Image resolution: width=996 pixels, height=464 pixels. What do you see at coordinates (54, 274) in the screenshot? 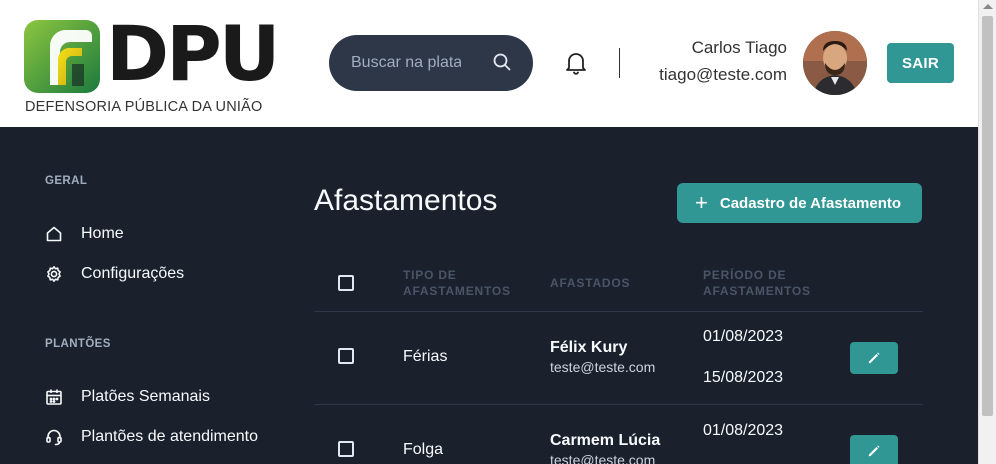
I see `settings-icon` at bounding box center [54, 274].